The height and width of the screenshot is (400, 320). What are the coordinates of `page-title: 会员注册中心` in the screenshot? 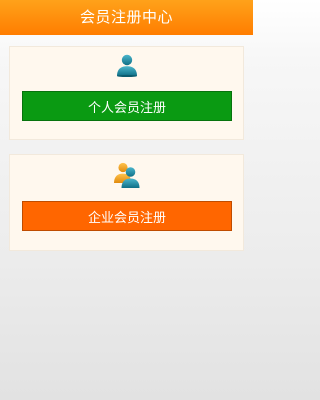 It's located at (126, 17).